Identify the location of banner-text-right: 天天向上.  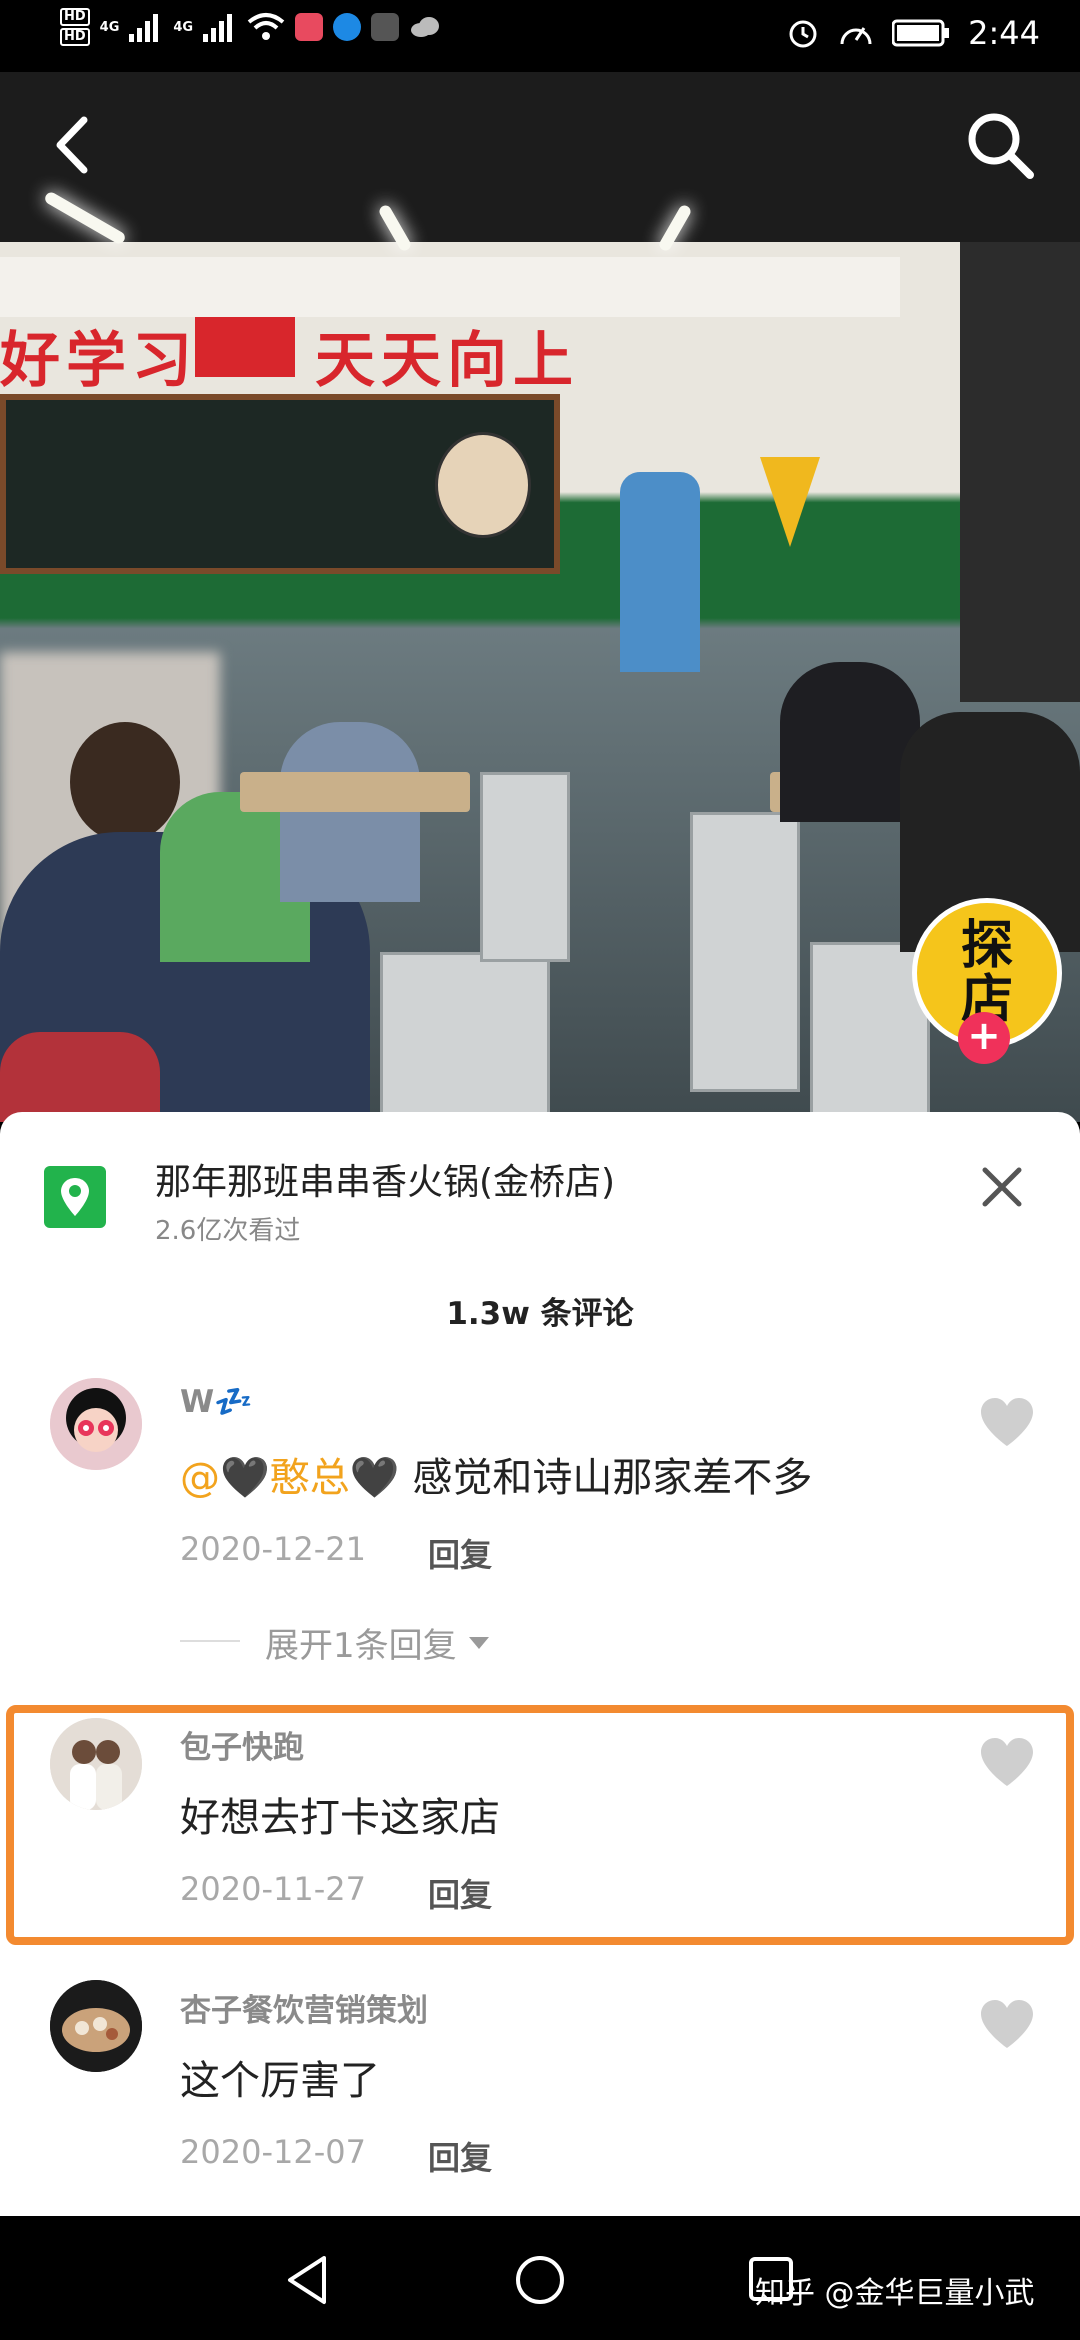
(447, 361).